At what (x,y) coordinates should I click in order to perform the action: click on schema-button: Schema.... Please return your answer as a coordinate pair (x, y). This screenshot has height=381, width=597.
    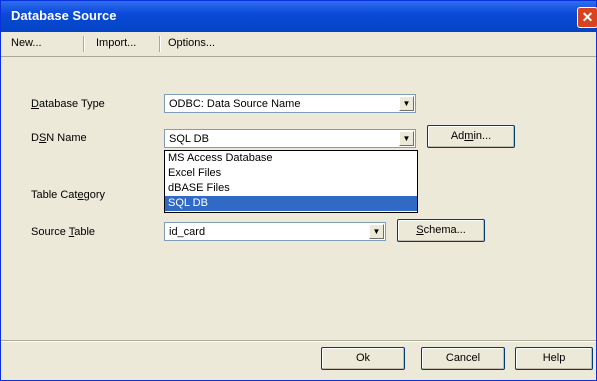
    Looking at the image, I should click on (441, 230).